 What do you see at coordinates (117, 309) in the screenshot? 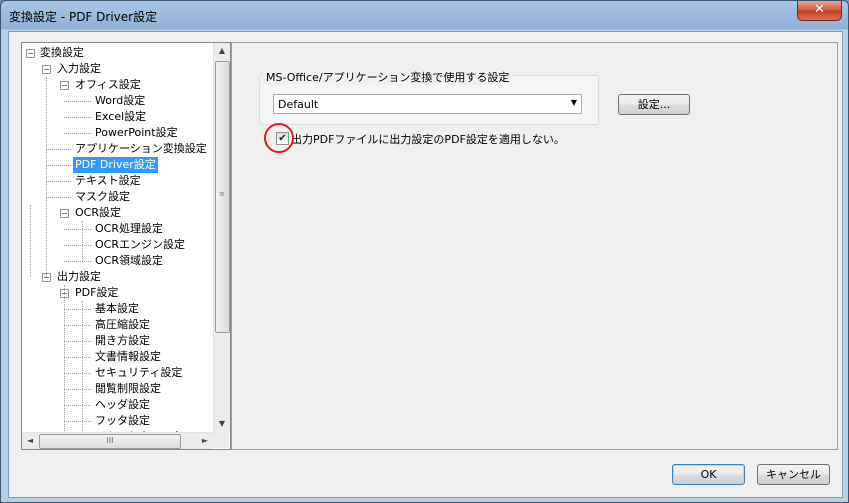
I see `tree-item: 基本設定` at bounding box center [117, 309].